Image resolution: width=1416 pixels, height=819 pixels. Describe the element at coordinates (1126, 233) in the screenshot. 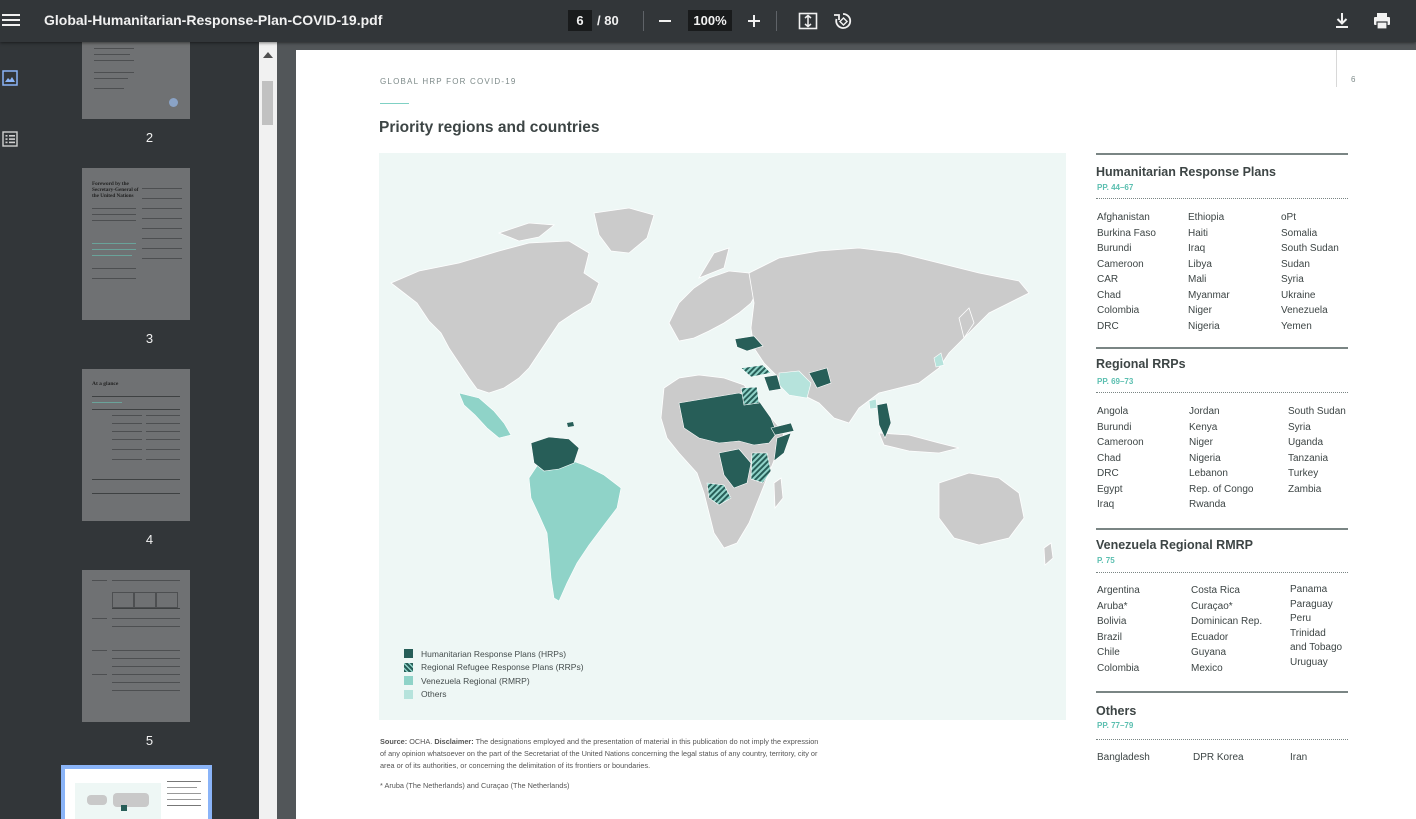

I see `country-item: Burkina Faso` at that location.